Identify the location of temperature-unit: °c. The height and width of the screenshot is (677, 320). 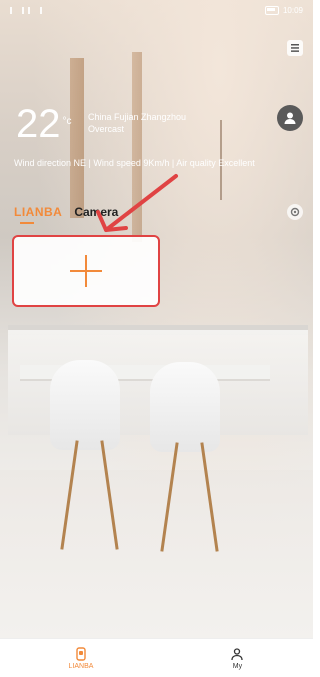
(67, 121).